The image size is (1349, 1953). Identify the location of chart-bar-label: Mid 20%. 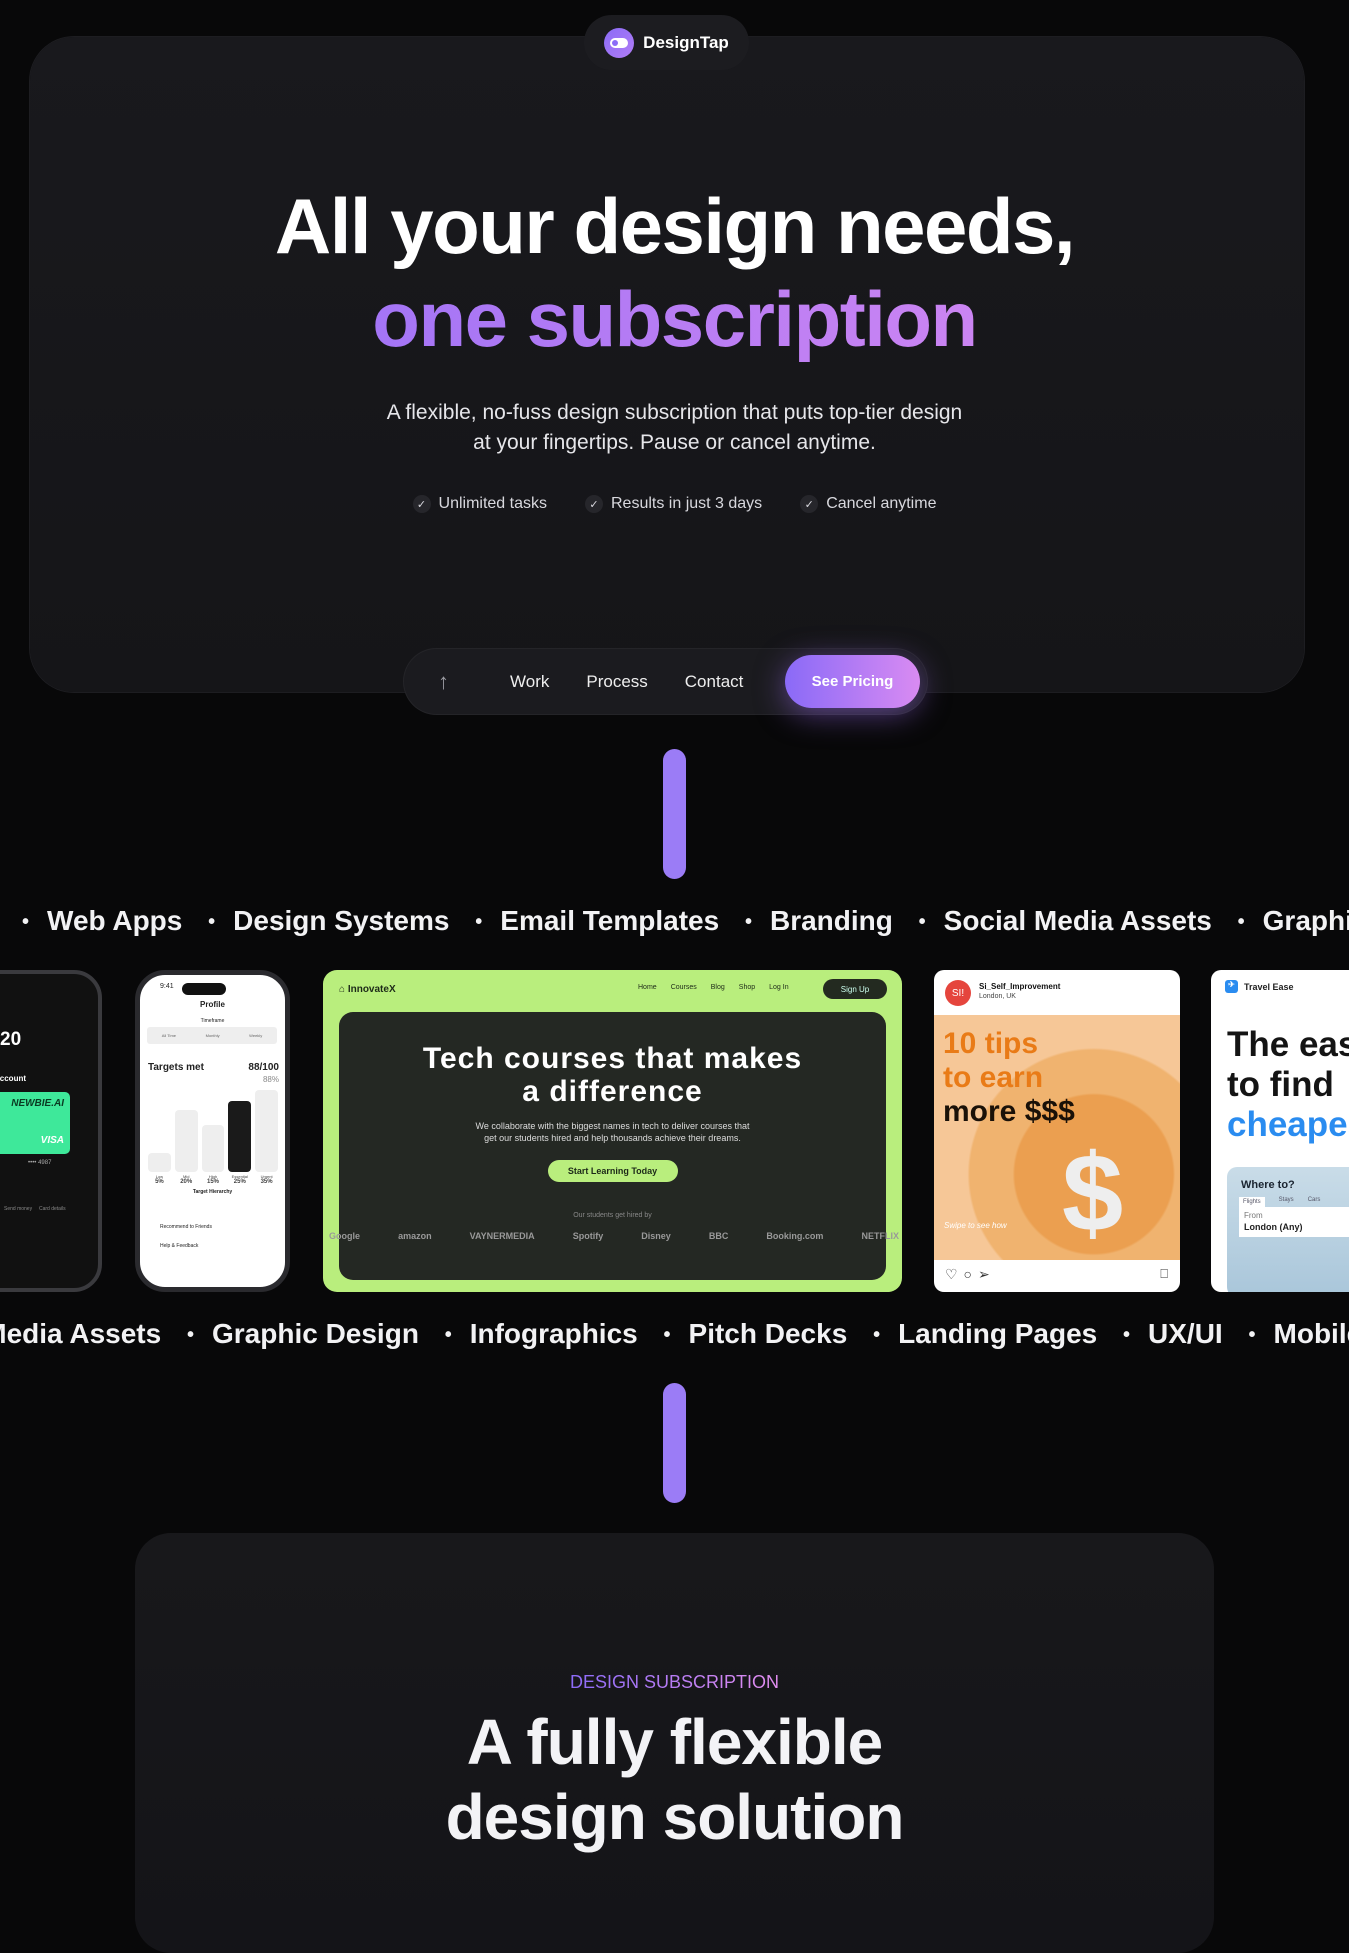
(186, 1179).